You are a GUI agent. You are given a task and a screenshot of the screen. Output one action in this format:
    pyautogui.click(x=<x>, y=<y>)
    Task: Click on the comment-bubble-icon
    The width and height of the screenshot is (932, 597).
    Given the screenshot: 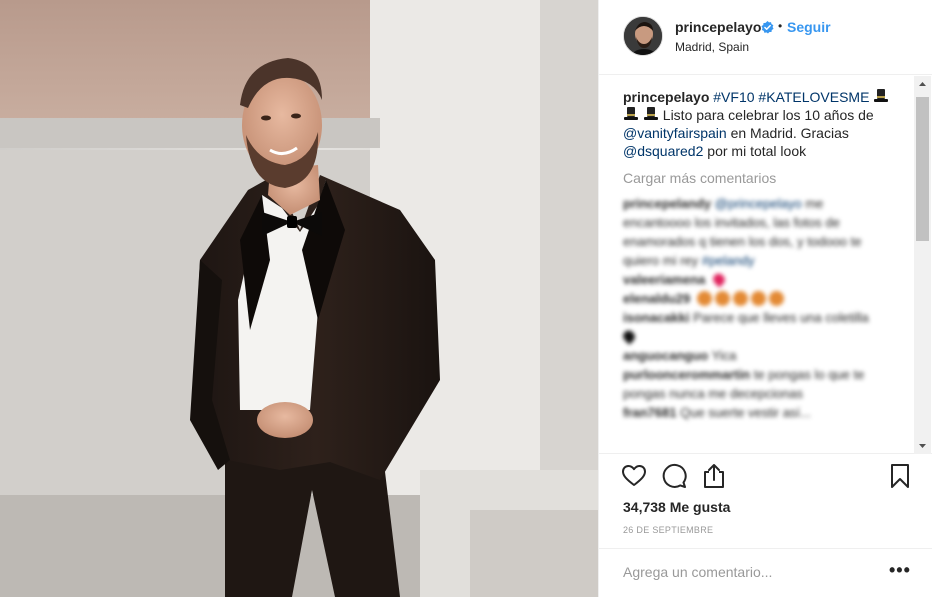 What is the action you would take?
    pyautogui.click(x=674, y=476)
    